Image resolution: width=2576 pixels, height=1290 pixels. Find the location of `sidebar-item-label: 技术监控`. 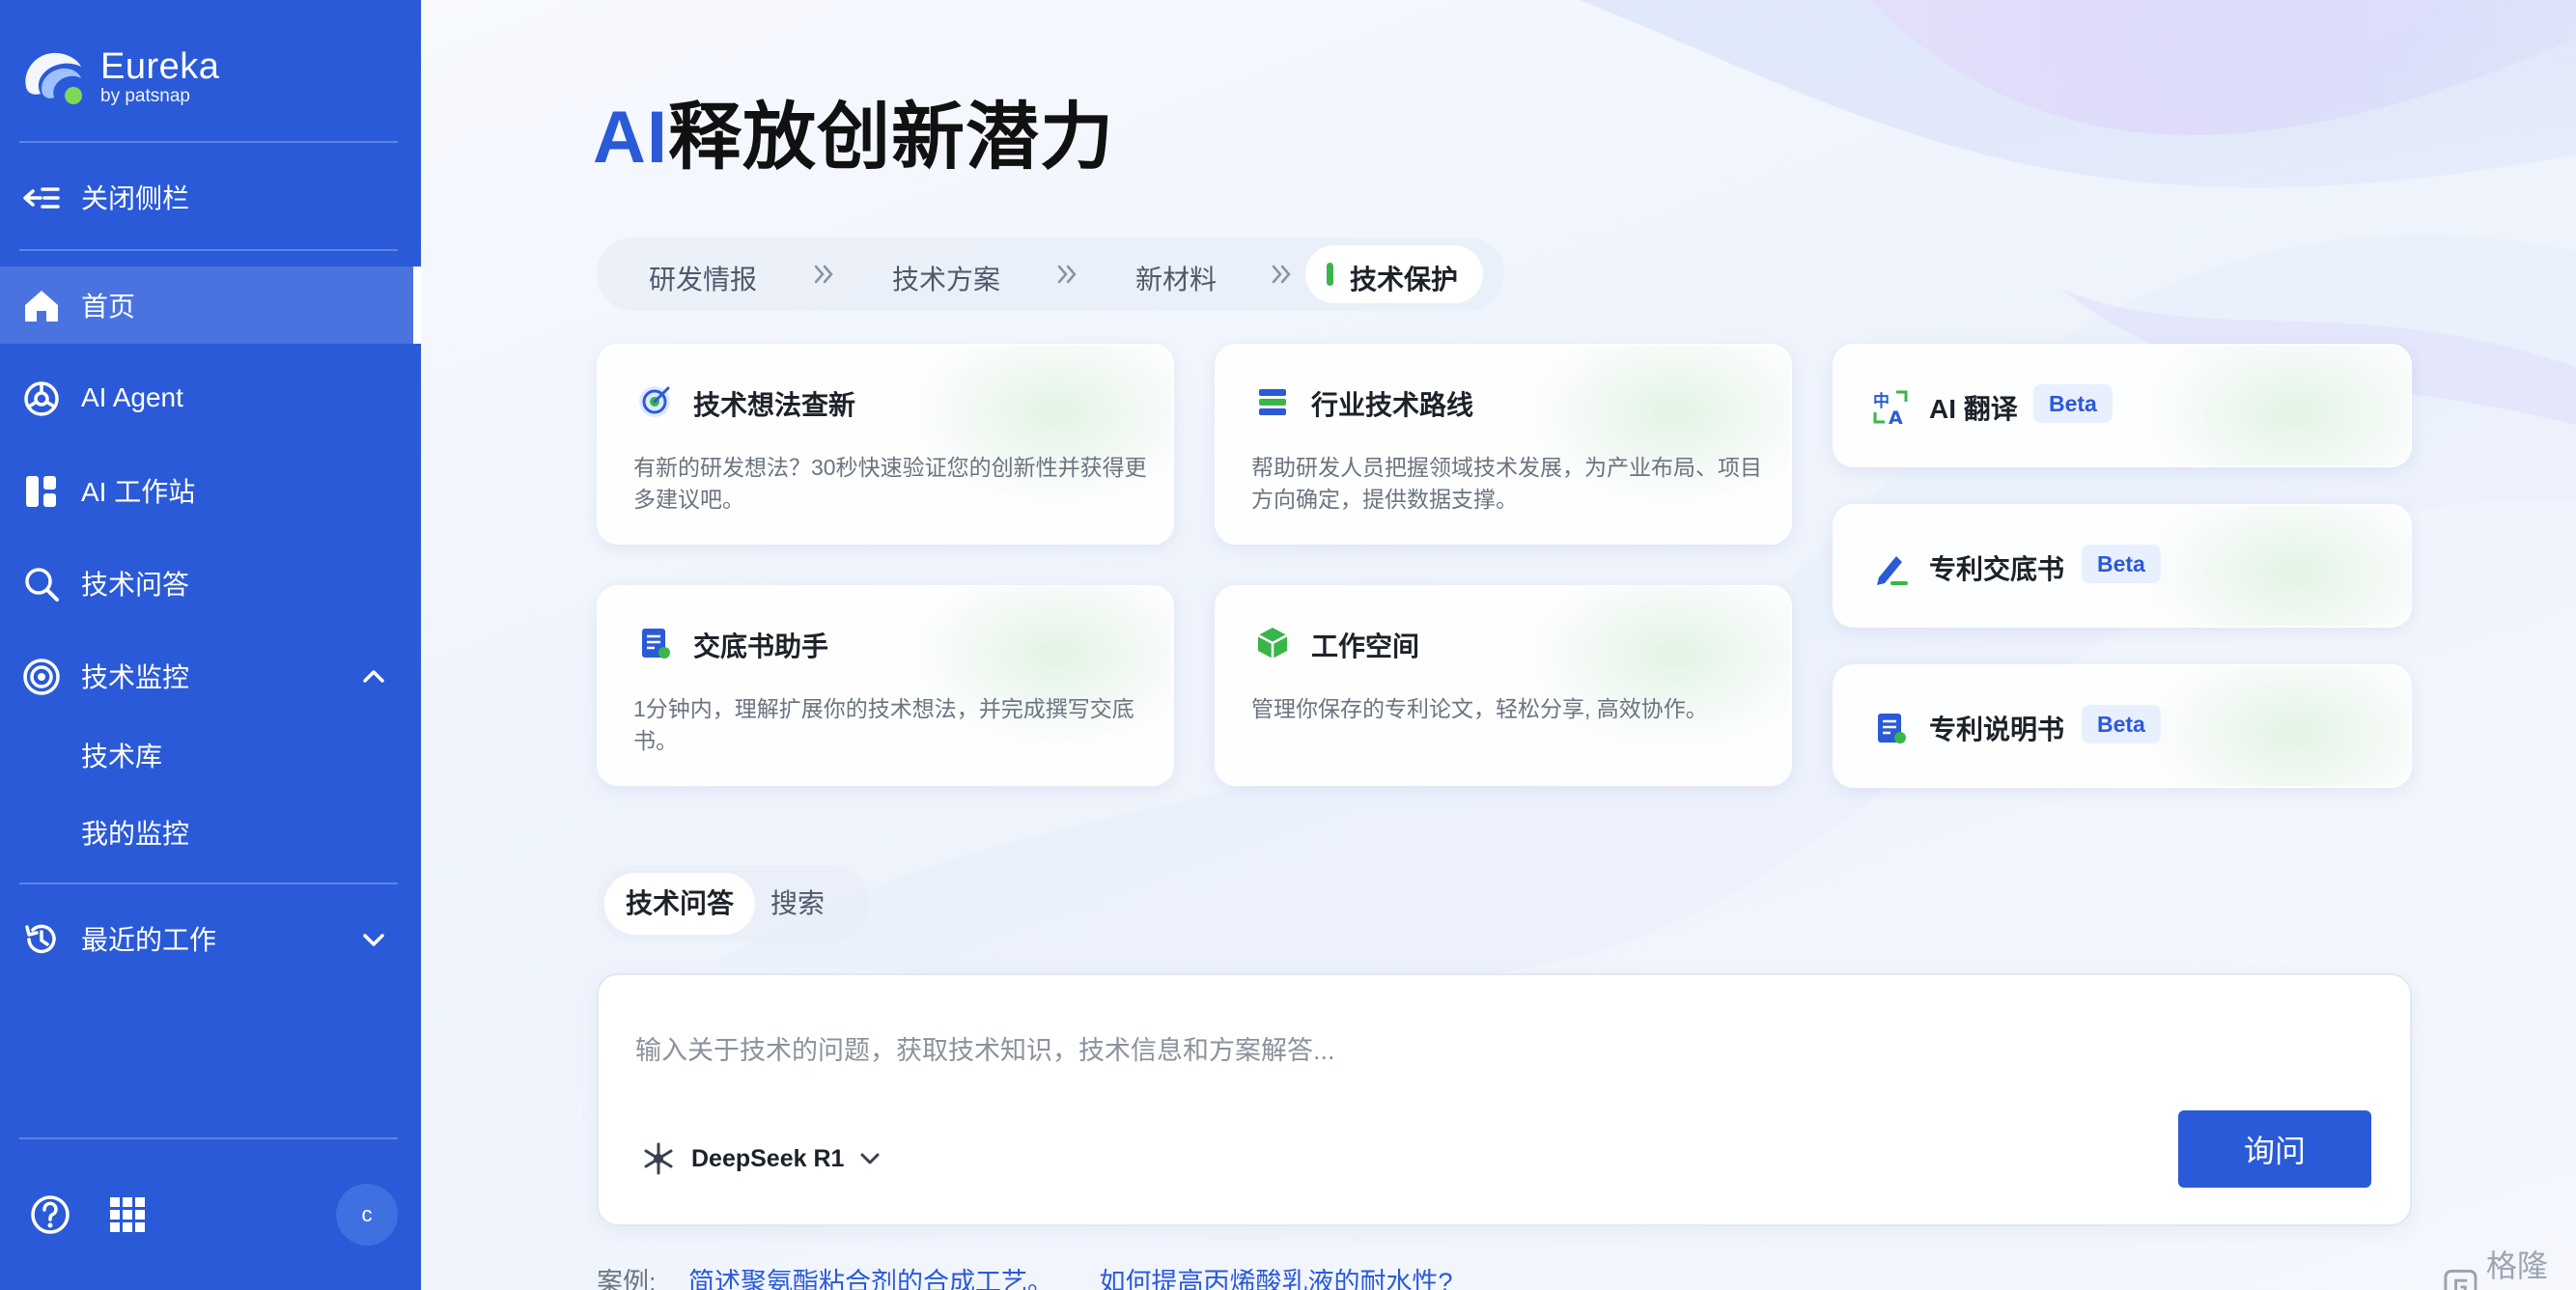

sidebar-item-label: 技术监控 is located at coordinates (135, 677).